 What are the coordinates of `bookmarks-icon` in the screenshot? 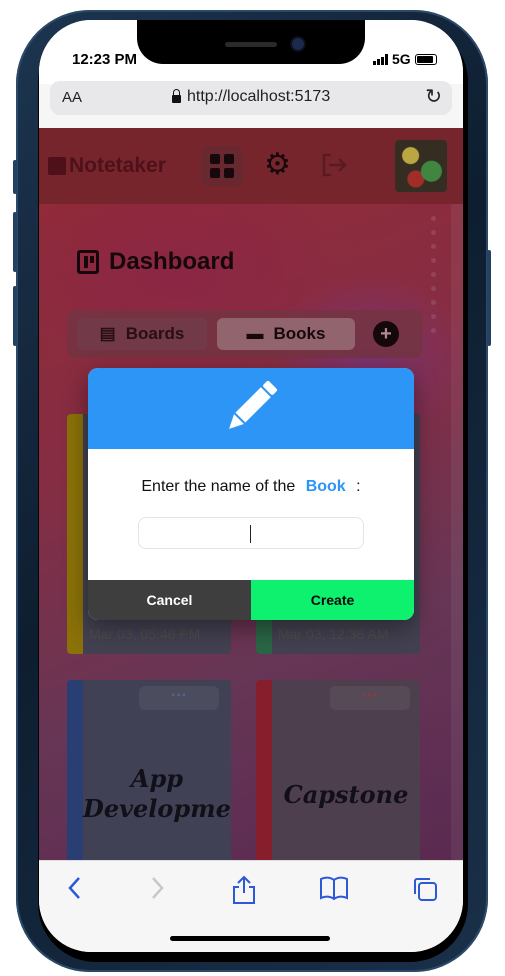 It's located at (334, 891).